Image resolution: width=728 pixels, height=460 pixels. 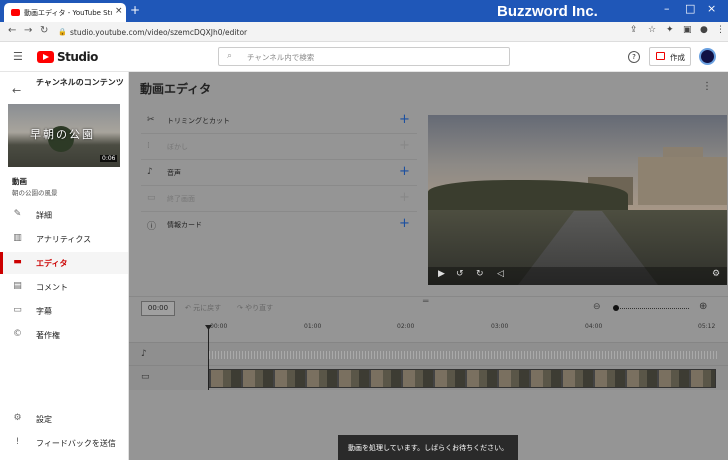 I want to click on tool-info-card: ⓘ 情報カード +, so click(x=279, y=225).